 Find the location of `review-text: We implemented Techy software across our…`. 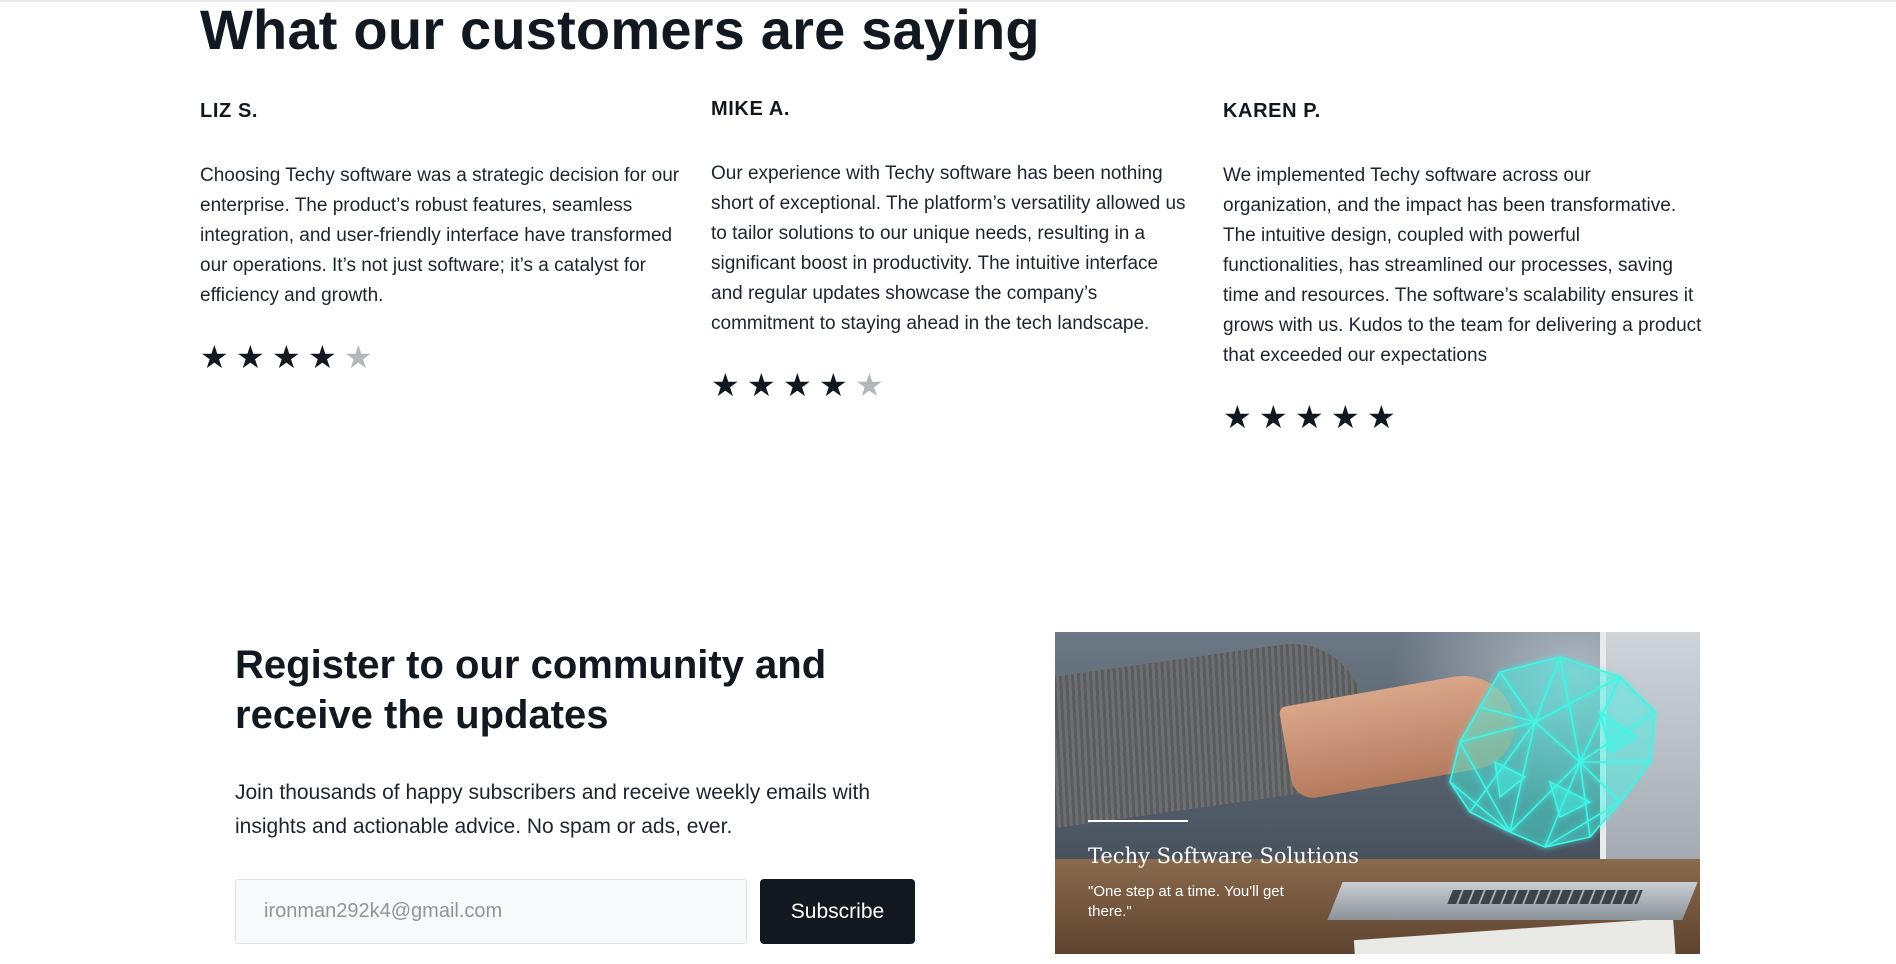

review-text: We implemented Techy software across our… is located at coordinates (1462, 265).